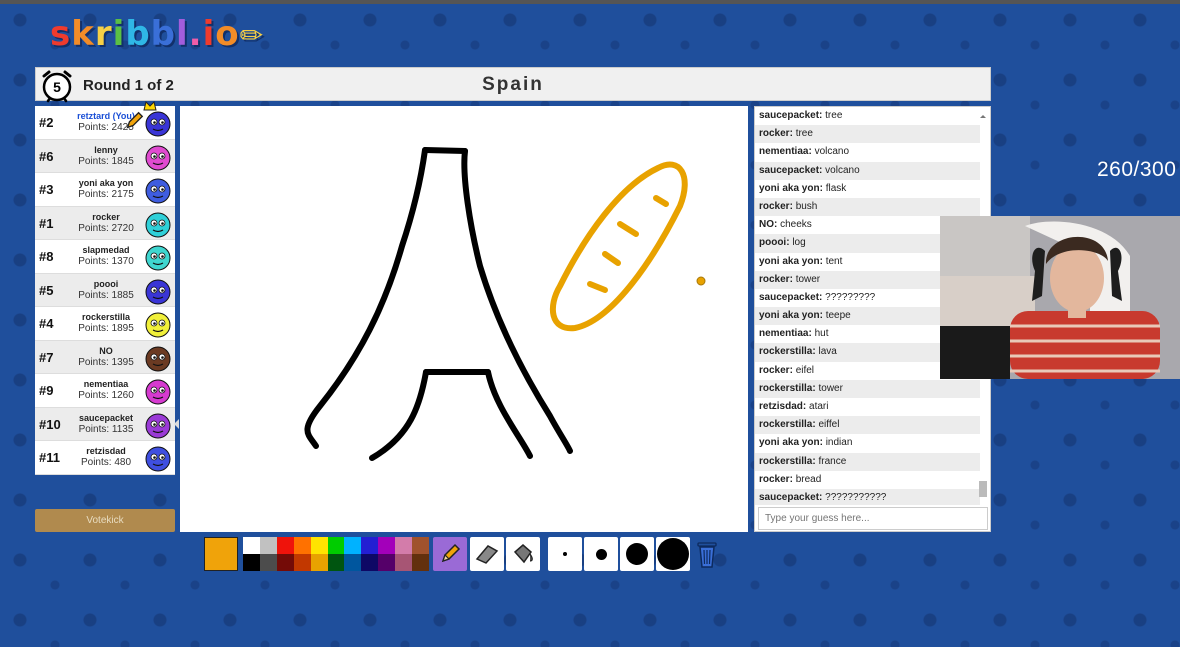 This screenshot has width=1180, height=647. What do you see at coordinates (46, 256) in the screenshot?
I see `player-rank: #8` at bounding box center [46, 256].